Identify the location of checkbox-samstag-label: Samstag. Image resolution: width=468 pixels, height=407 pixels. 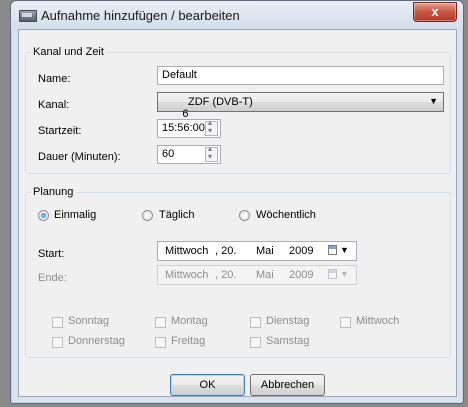
(288, 341).